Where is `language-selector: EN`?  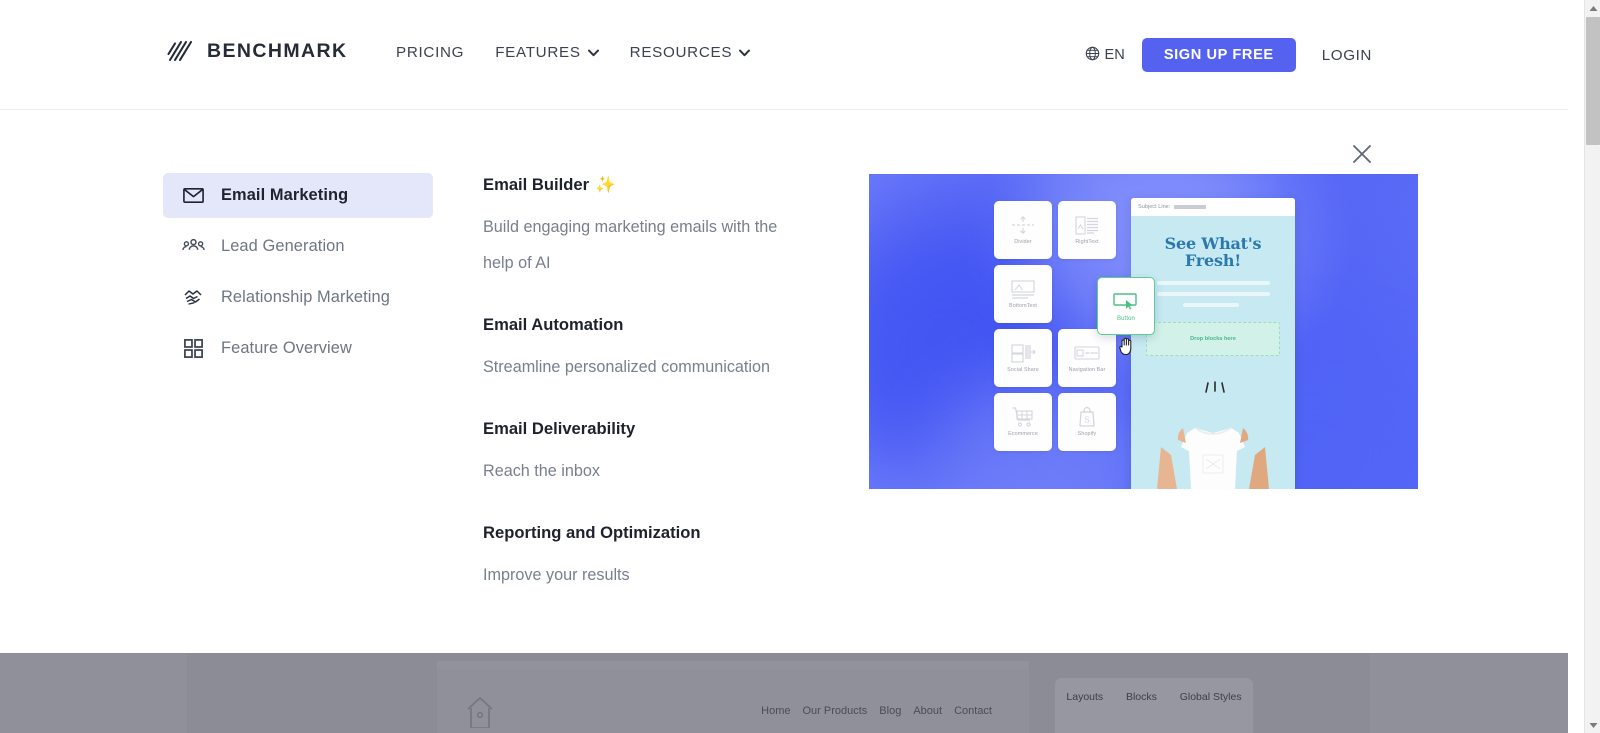 language-selector: EN is located at coordinates (1105, 55).